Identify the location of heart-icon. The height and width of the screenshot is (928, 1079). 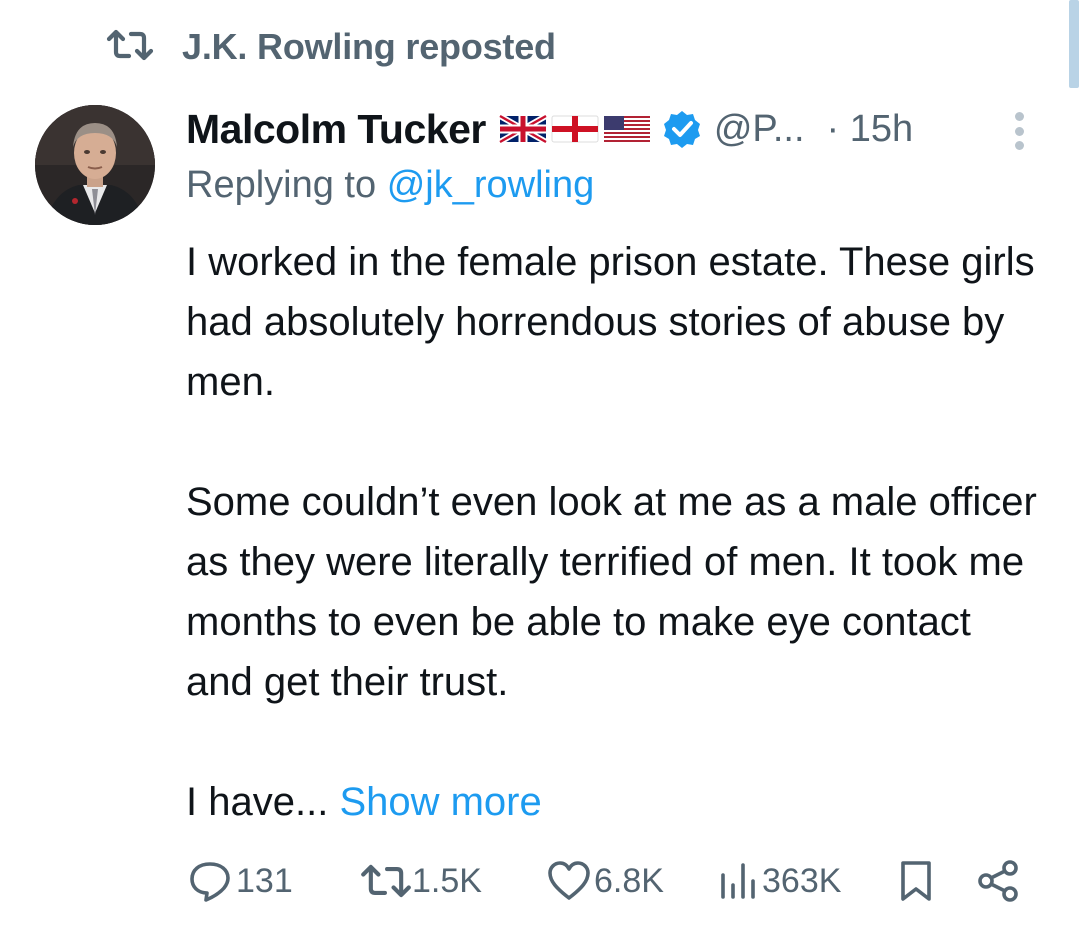
(569, 880).